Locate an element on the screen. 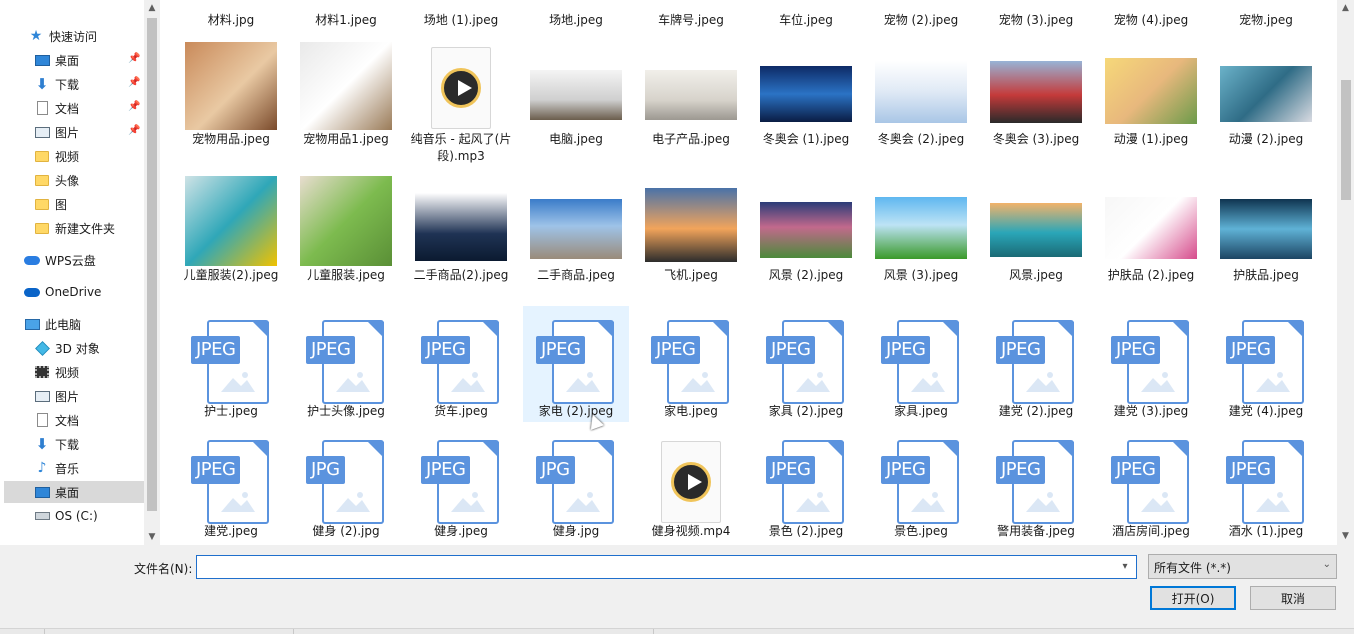 The width and height of the screenshot is (1354, 634). cancel-button: 取消 is located at coordinates (1293, 598).